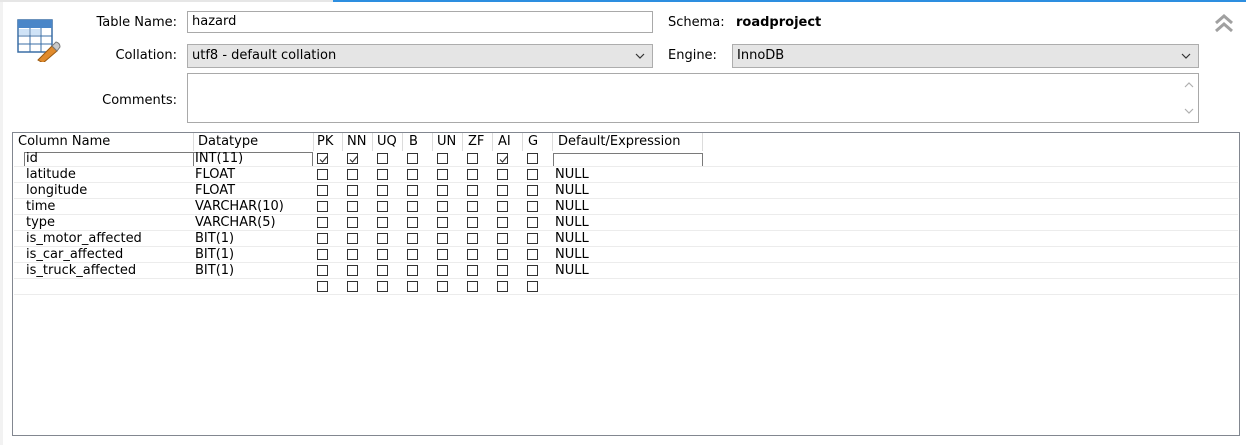 This screenshot has height=445, width=1246. Describe the element at coordinates (56, 191) in the screenshot. I see `column-name-cell: longitude` at that location.